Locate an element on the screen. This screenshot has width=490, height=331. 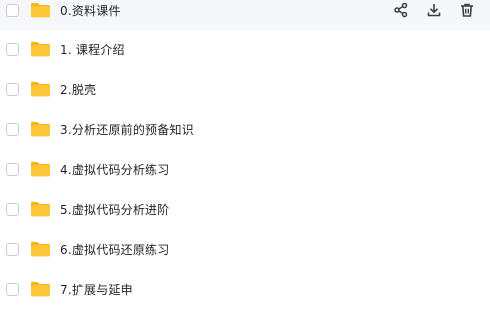
list-item: 7.扩展与延申 is located at coordinates (245, 289).